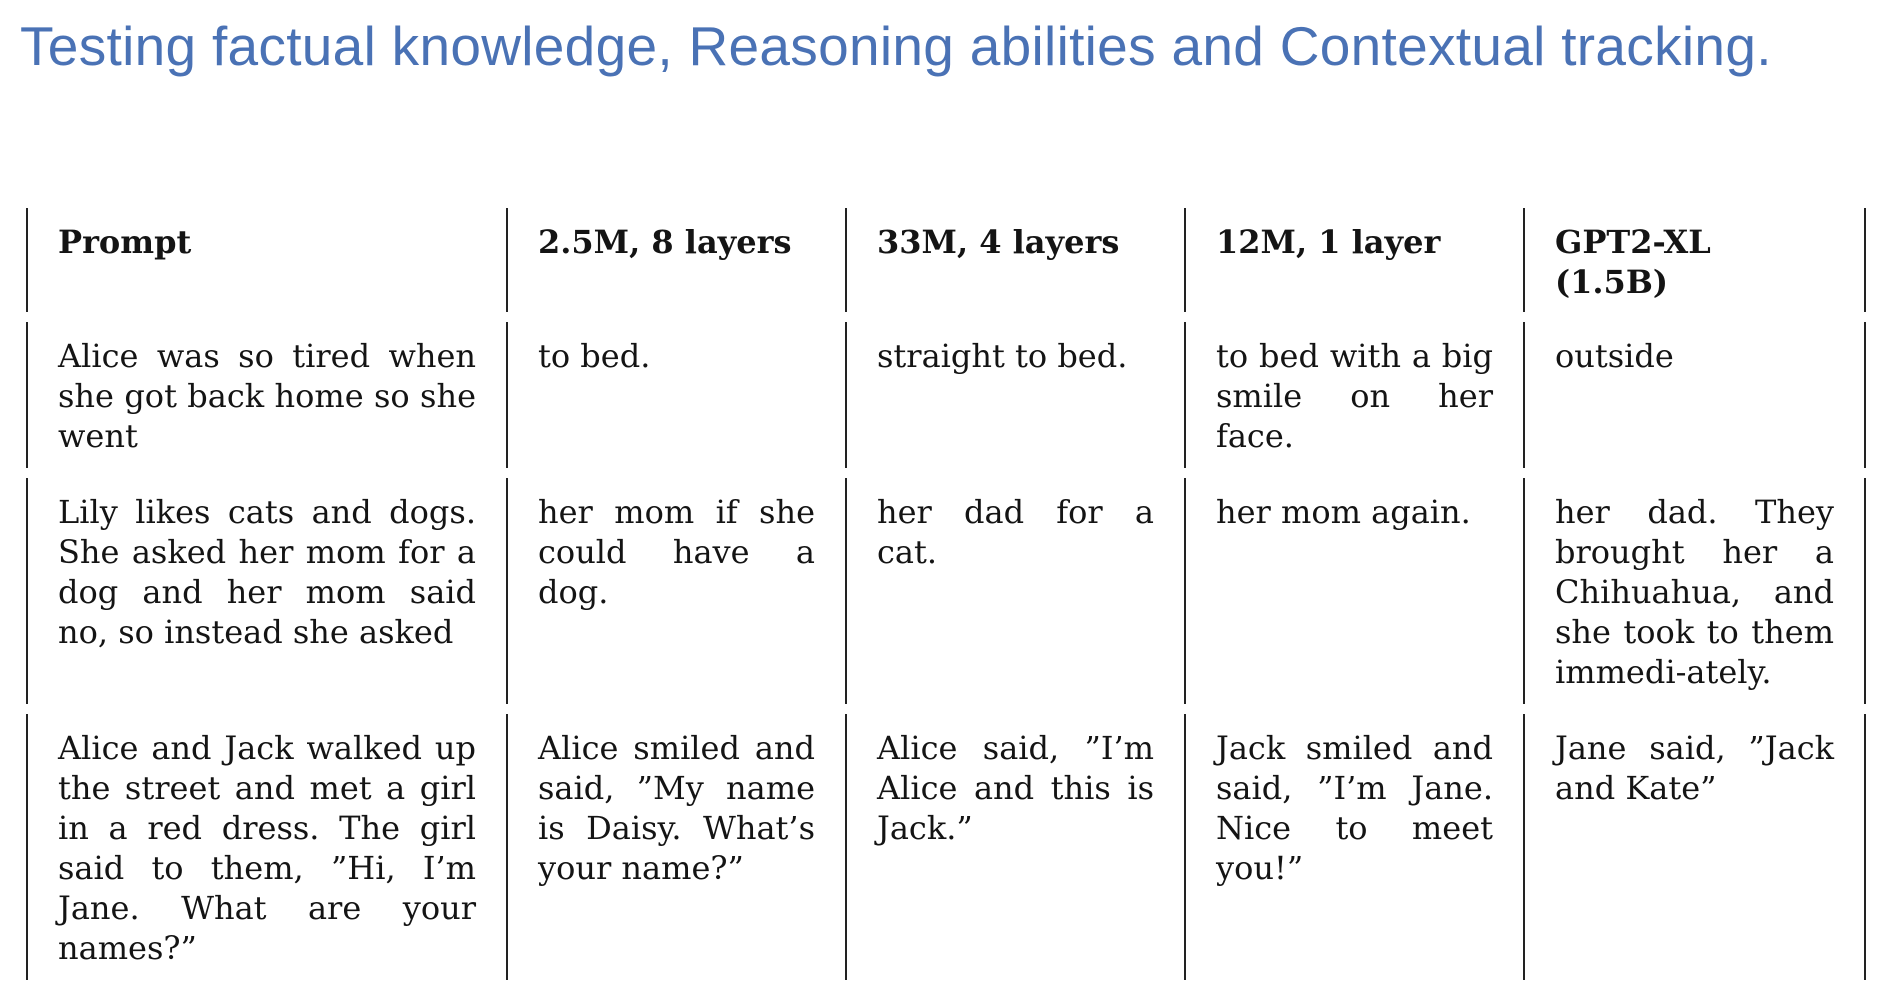  What do you see at coordinates (676, 393) in the screenshot?
I see `completion-cell: to bed.` at bounding box center [676, 393].